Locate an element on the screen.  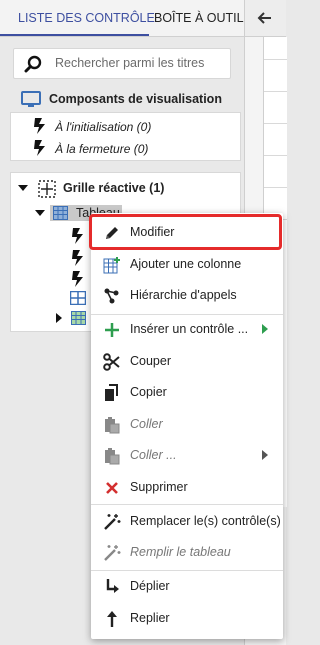
search-icon is located at coordinates (33, 64).